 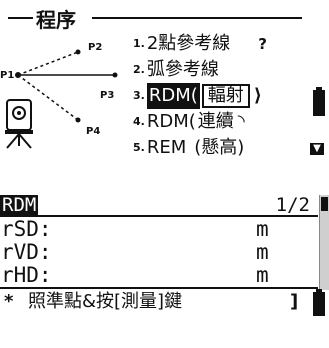 I want to click on rdm-title: RDM, so click(x=19, y=205).